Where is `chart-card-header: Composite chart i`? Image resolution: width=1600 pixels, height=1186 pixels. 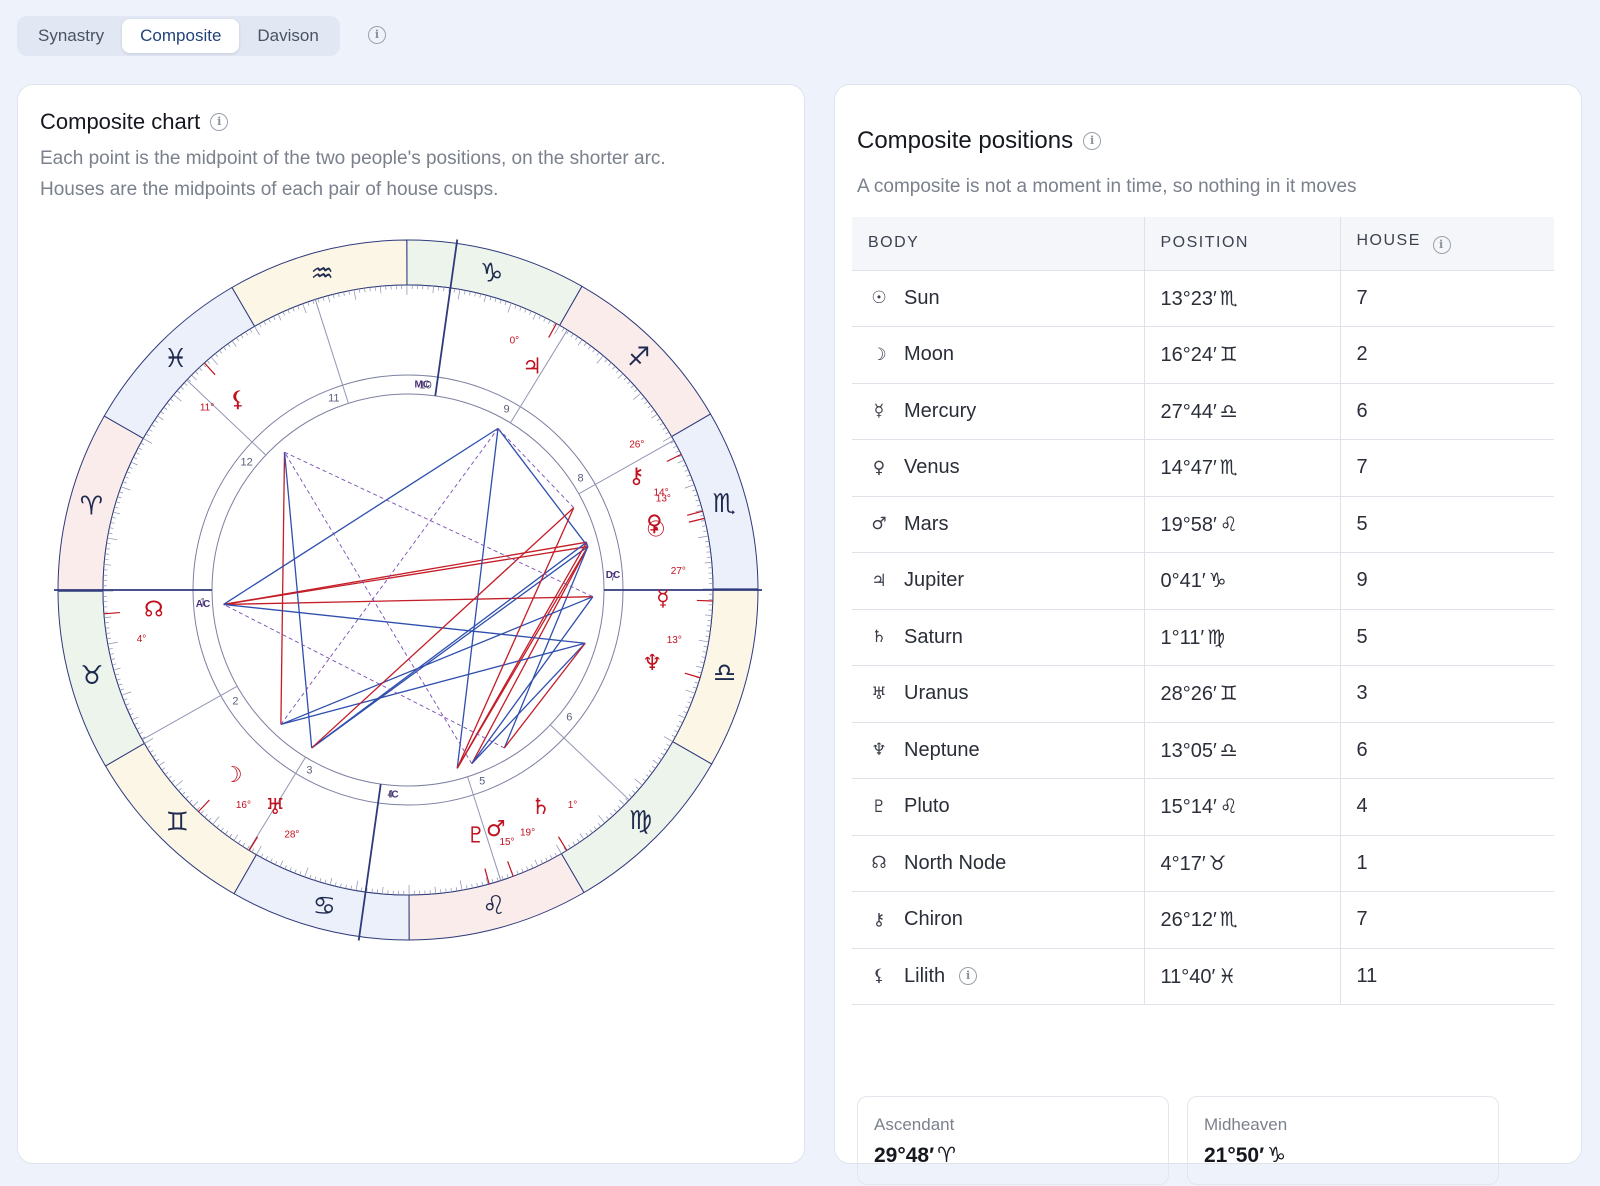
chart-card-header: Composite chart i is located at coordinates (134, 122).